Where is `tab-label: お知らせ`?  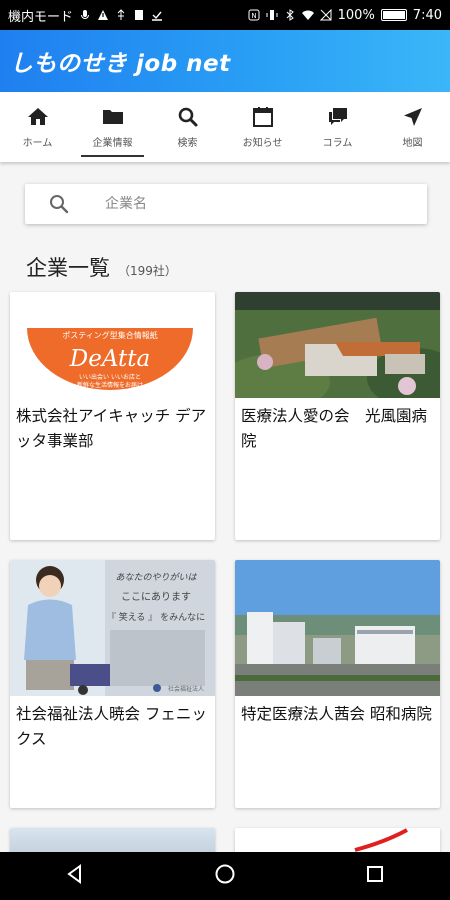
tab-label: お知らせ is located at coordinates (262, 143).